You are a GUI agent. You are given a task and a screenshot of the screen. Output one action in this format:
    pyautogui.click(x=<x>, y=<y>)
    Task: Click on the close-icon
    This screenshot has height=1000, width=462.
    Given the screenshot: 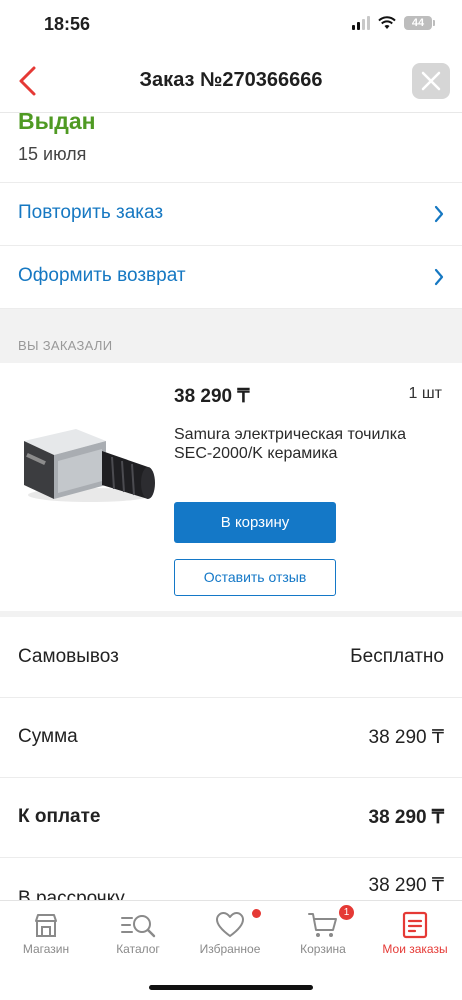 What is the action you would take?
    pyautogui.click(x=431, y=81)
    